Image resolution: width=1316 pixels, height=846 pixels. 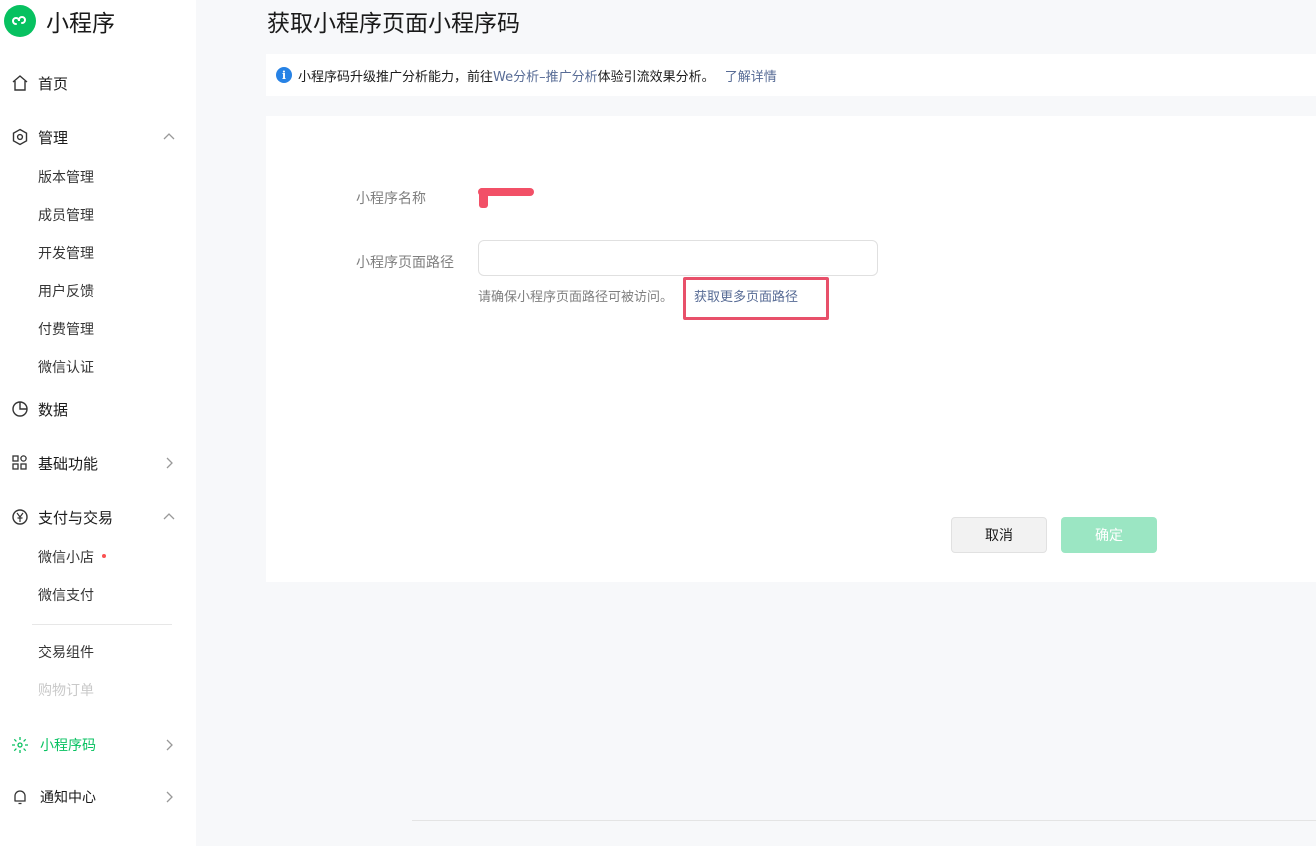 I want to click on name-label: 小程序名称, so click(x=391, y=199).